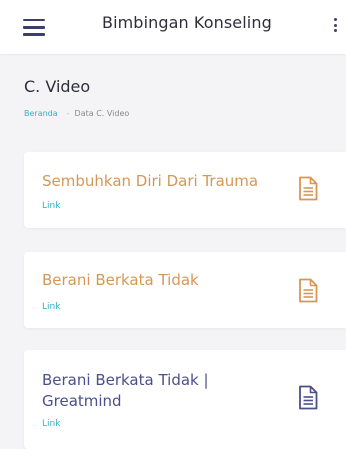  What do you see at coordinates (102, 113) in the screenshot?
I see `breadcrumb-current: Data C. Video` at bounding box center [102, 113].